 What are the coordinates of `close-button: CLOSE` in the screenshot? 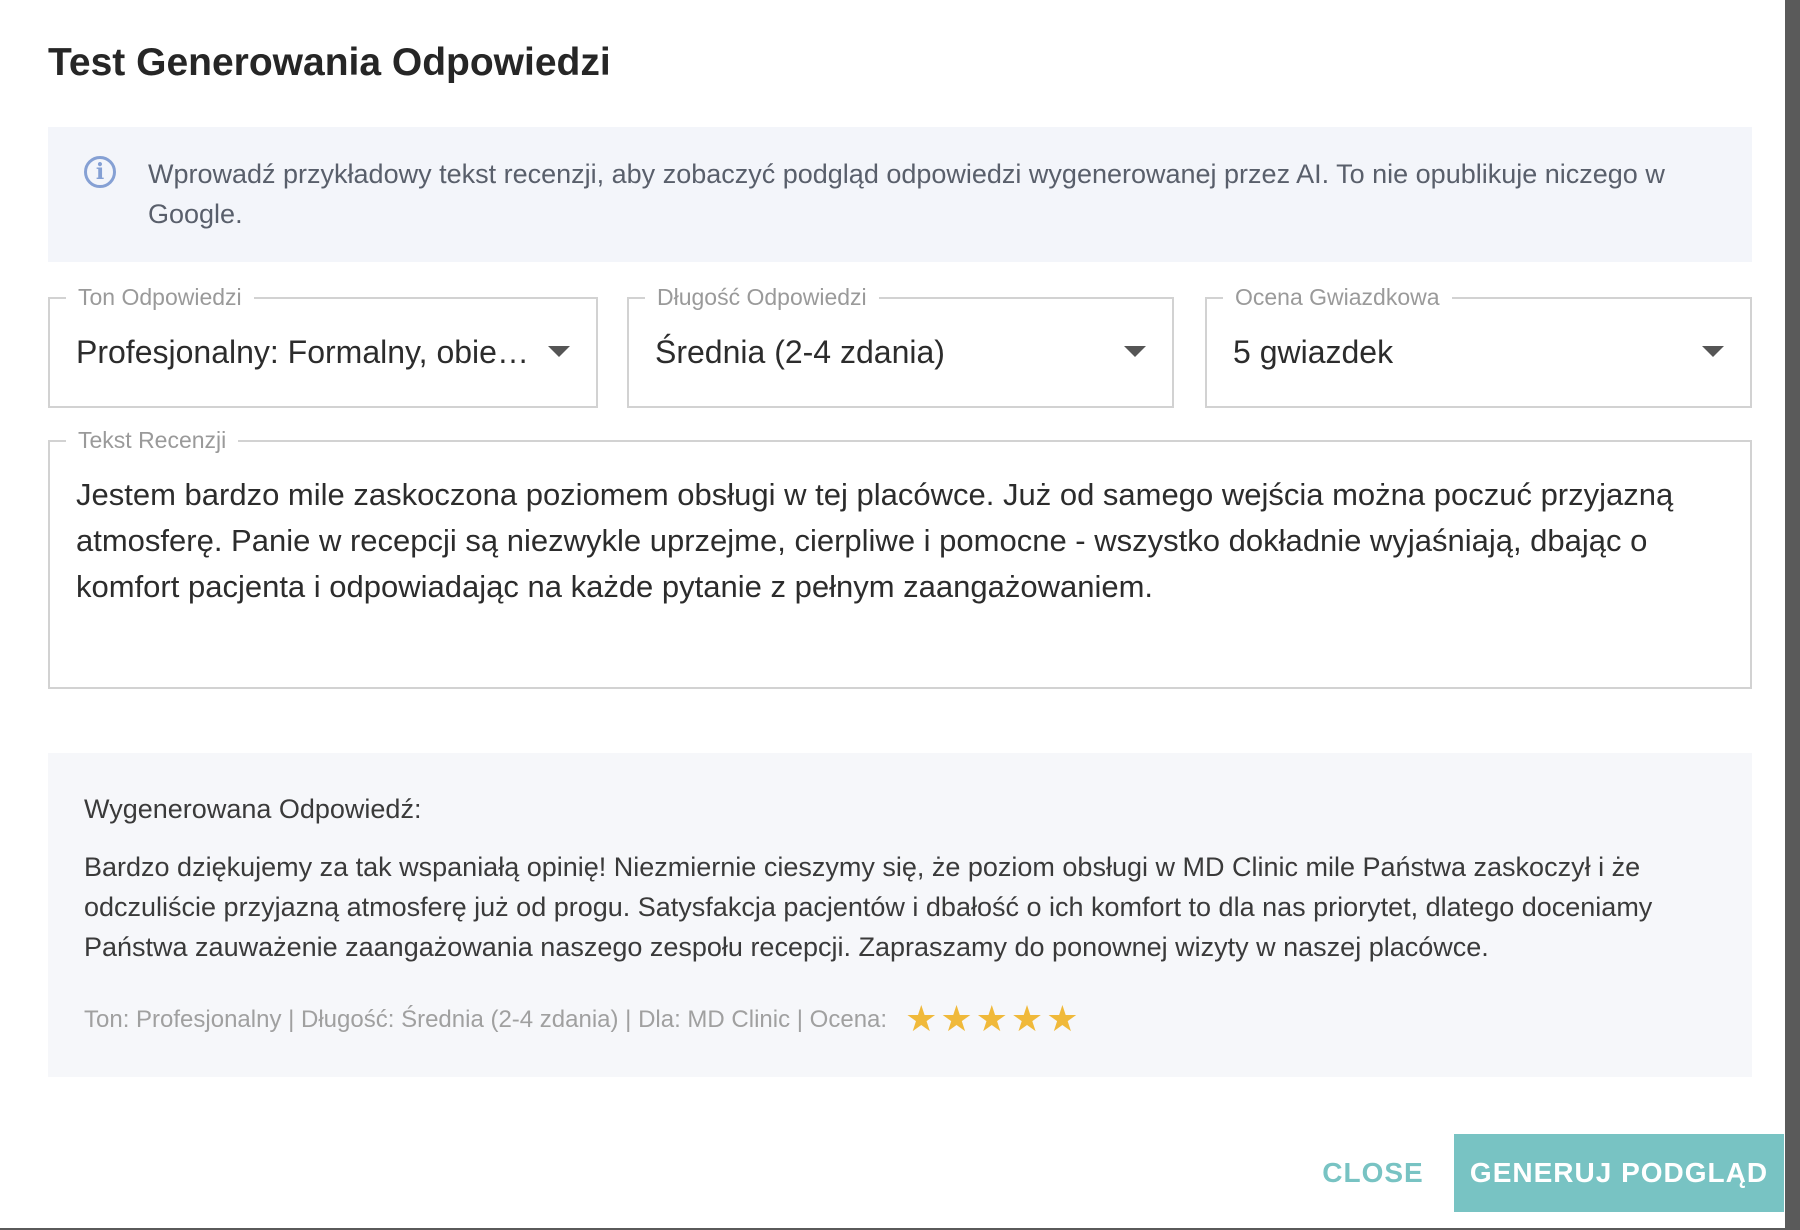 It's located at (1373, 1173).